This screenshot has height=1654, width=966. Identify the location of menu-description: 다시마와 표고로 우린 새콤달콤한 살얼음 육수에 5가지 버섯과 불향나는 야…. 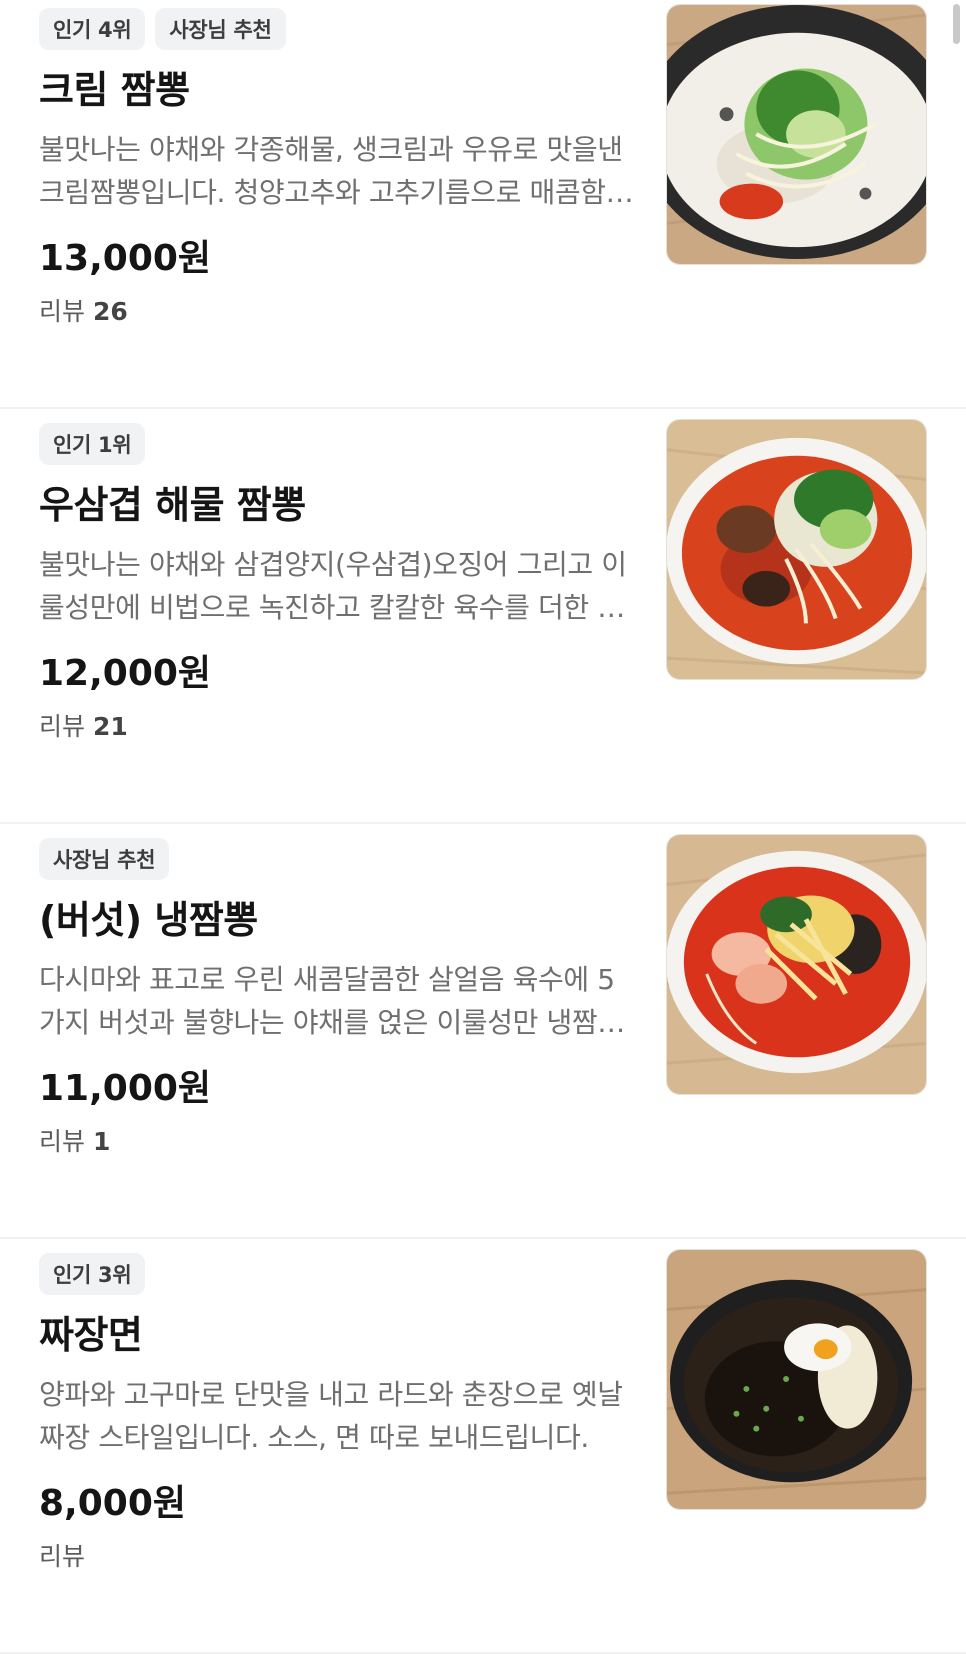
(331, 1001).